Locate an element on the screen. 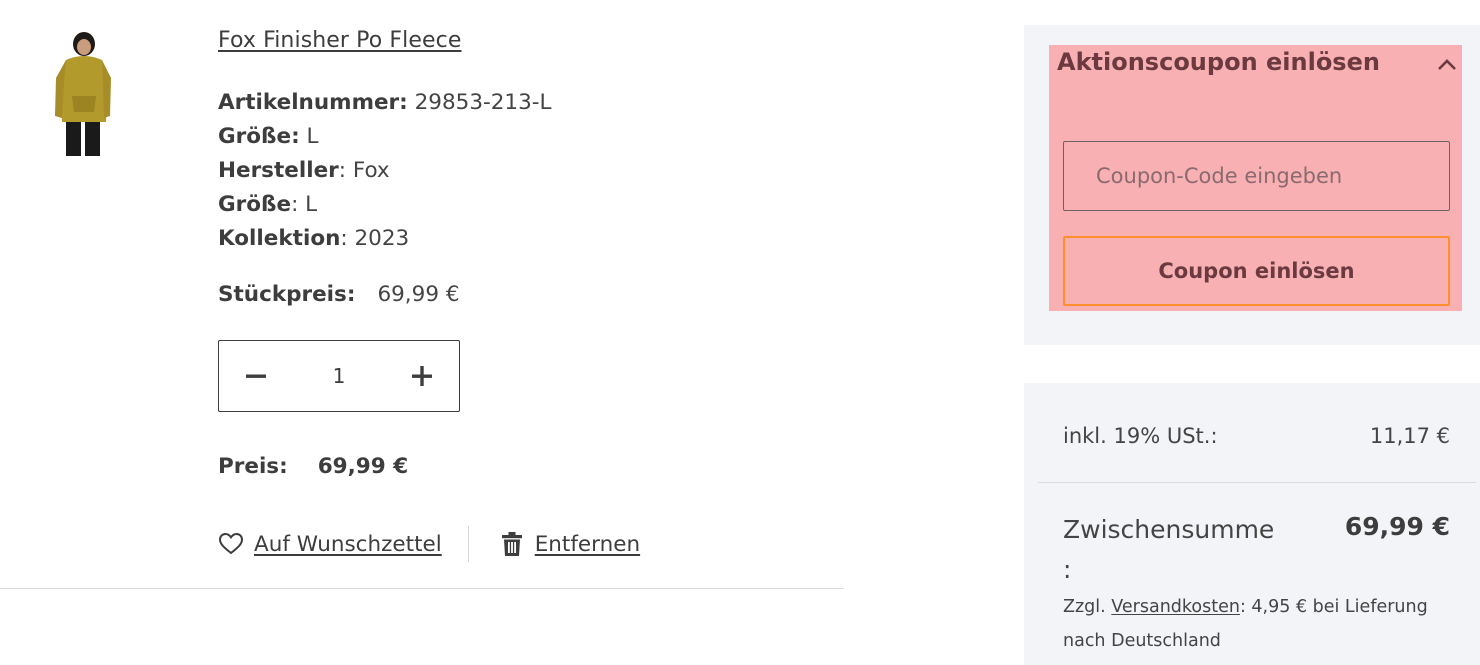  vat-label: inkl. 19% USt.: is located at coordinates (1140, 436).